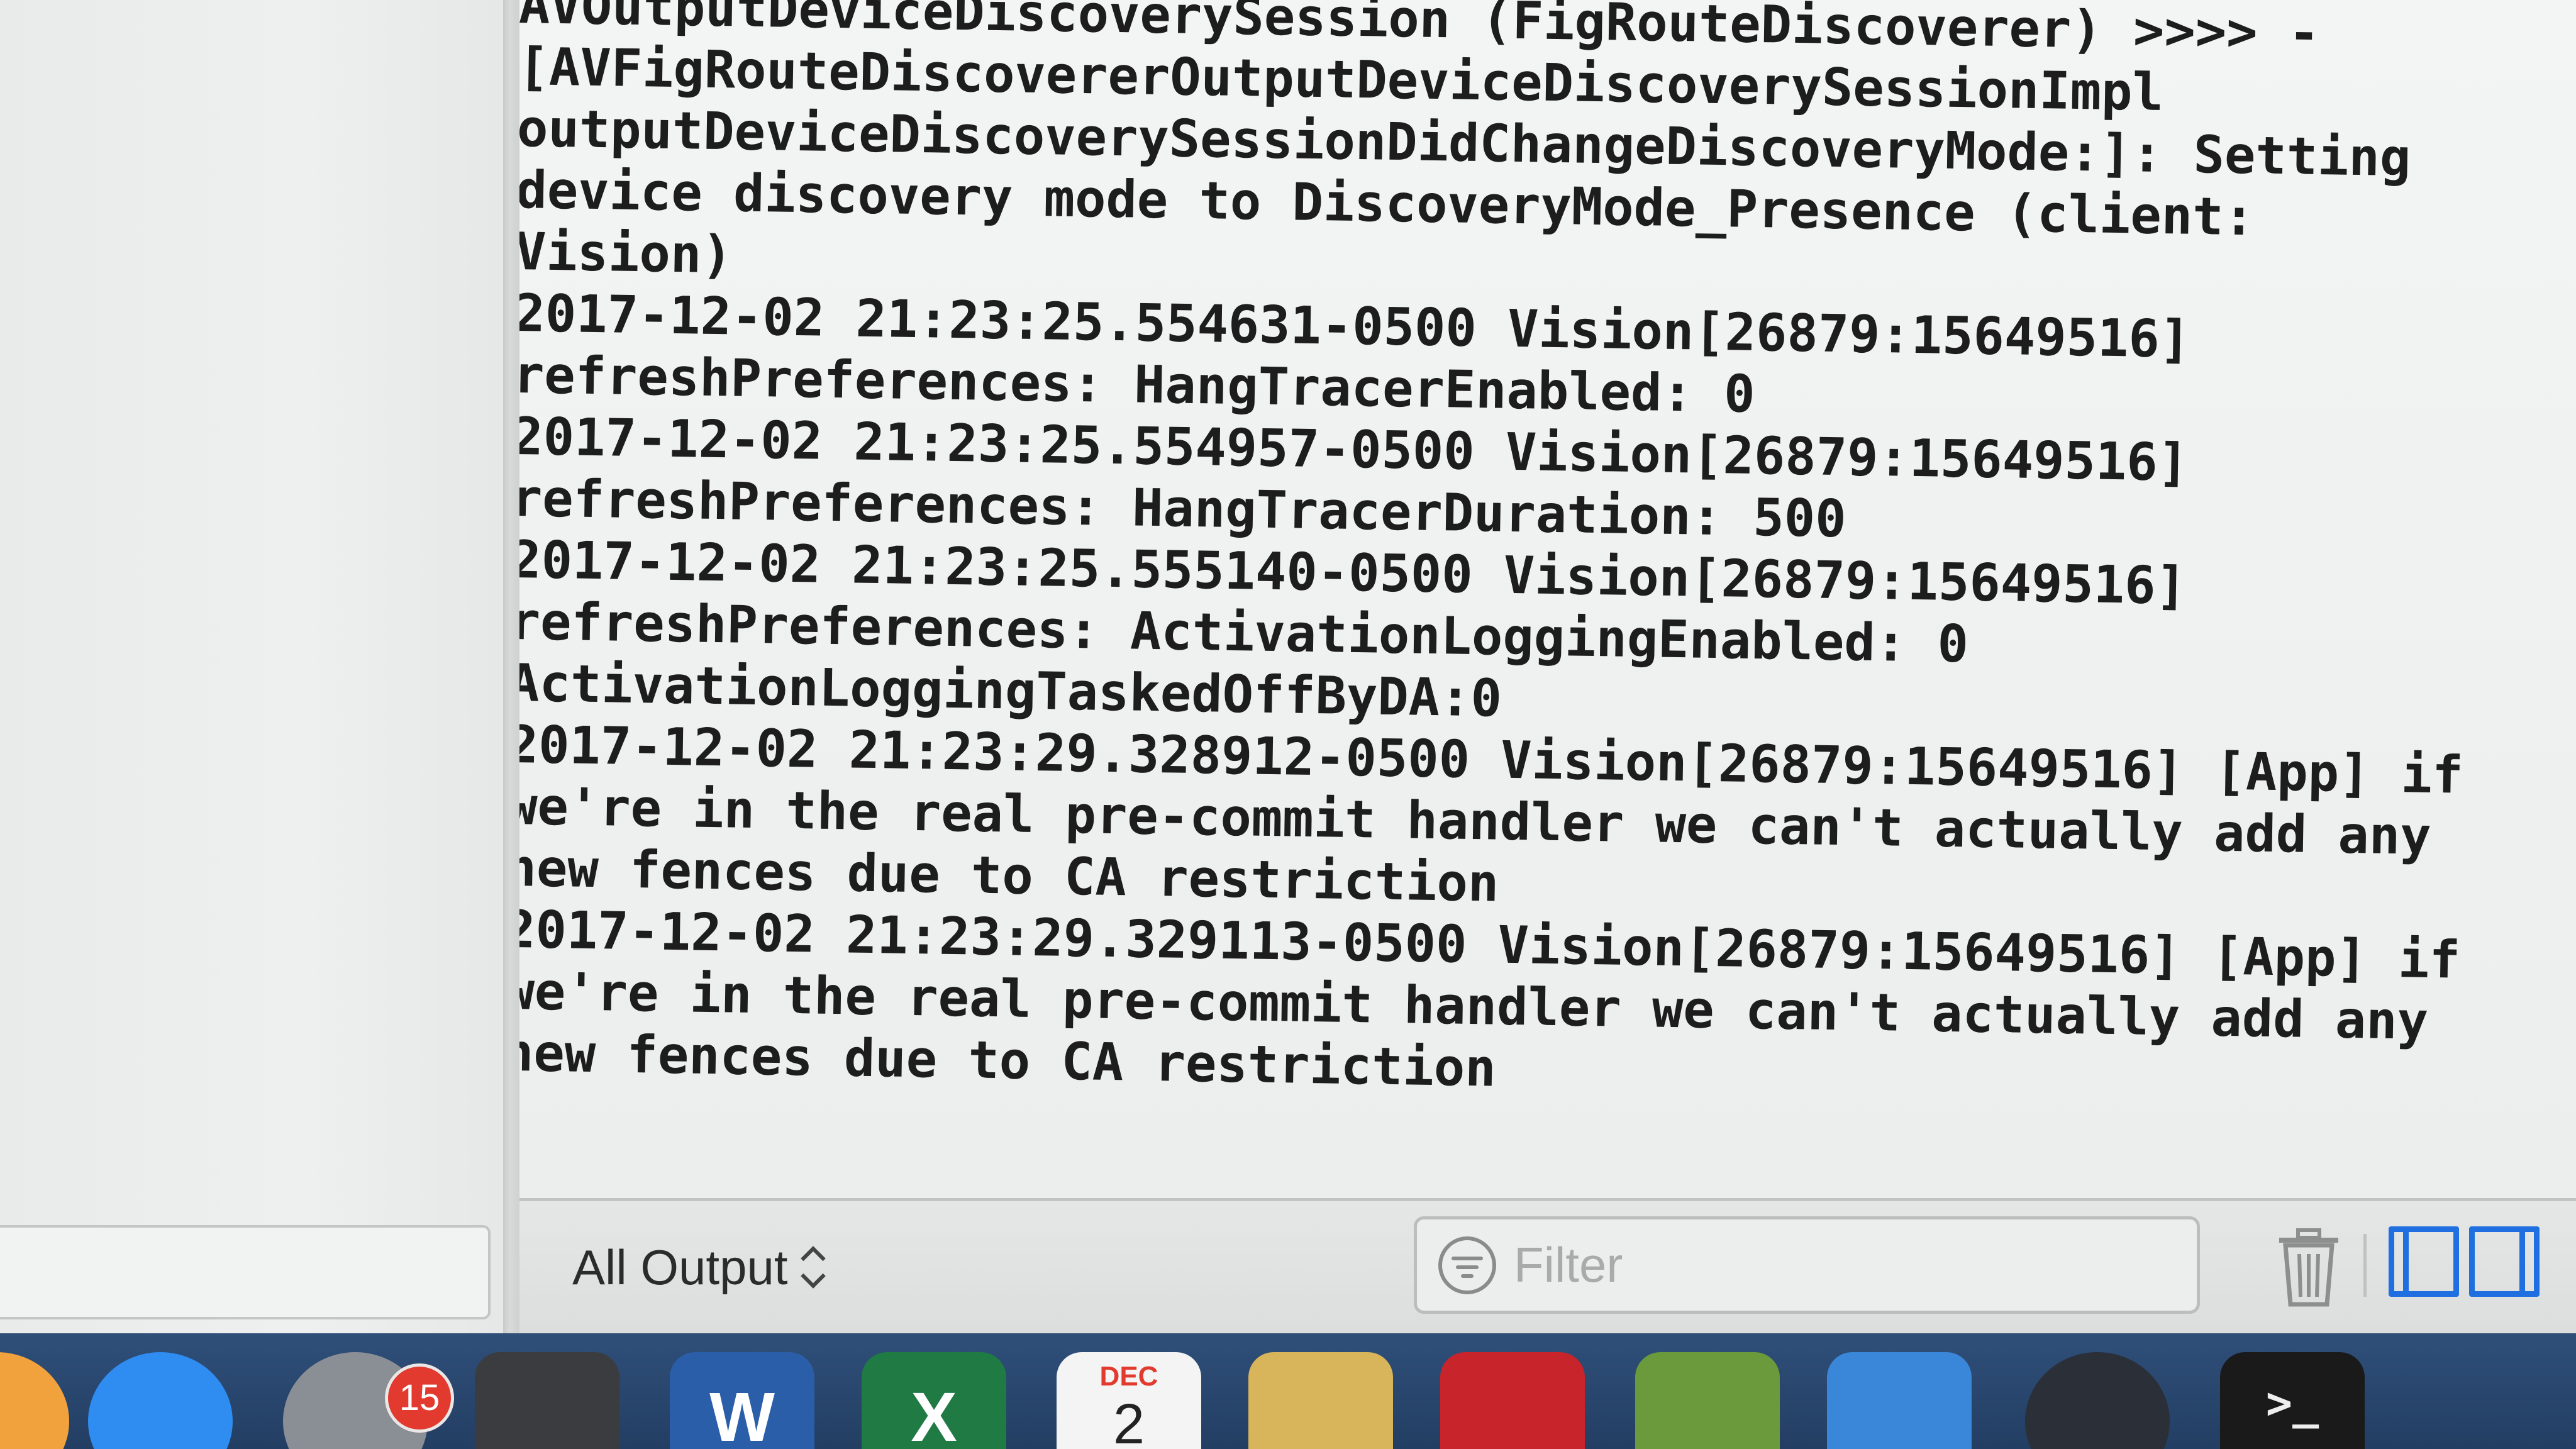 The image size is (2576, 1449). What do you see at coordinates (680, 1267) in the screenshot?
I see `output-scope-label: All Output` at bounding box center [680, 1267].